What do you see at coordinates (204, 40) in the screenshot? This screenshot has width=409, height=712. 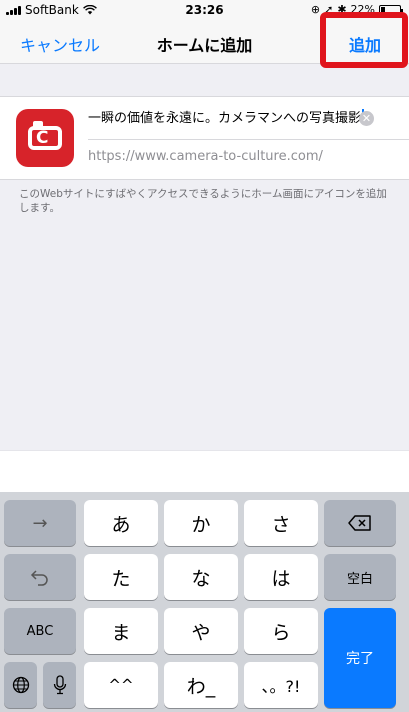 I see `navigation-bar: キャンセル ホームに追加 追加` at bounding box center [204, 40].